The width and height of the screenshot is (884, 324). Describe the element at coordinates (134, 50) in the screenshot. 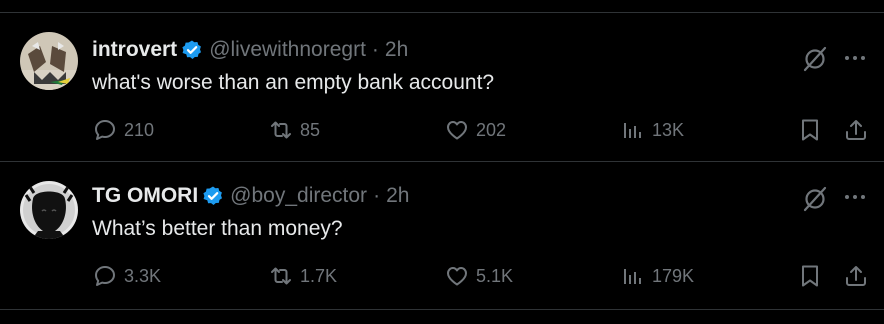

I see `display-name: introvert` at that location.